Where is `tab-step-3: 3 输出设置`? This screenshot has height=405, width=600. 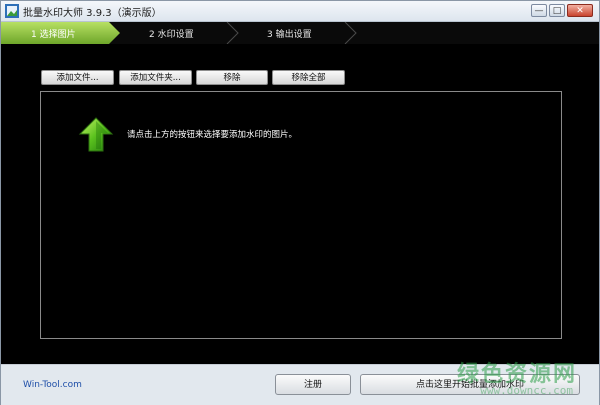
tab-step-3: 3 输出设置 is located at coordinates (289, 33).